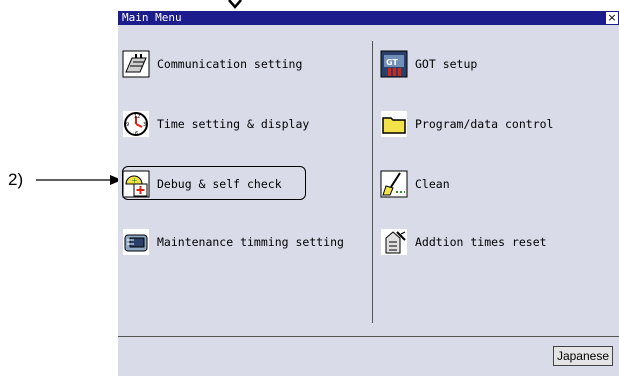  I want to click on svg-text: GT, so click(392, 62).